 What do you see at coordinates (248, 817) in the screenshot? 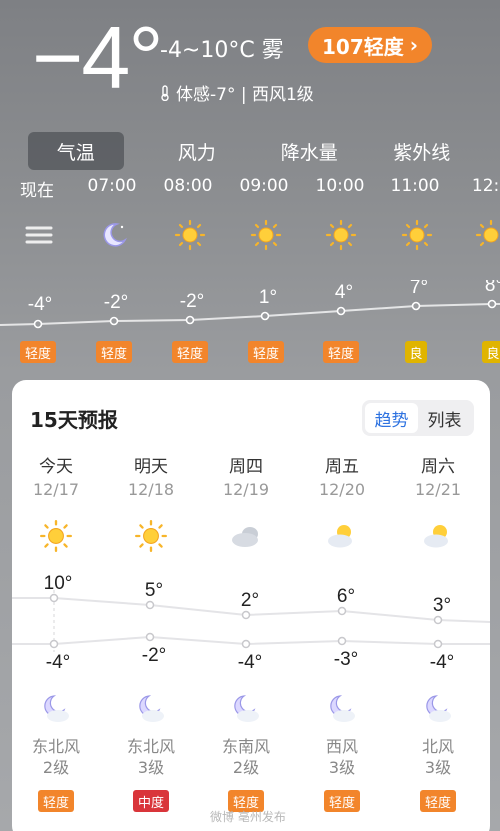
I see `watermark: 微博 亳州发布` at bounding box center [248, 817].